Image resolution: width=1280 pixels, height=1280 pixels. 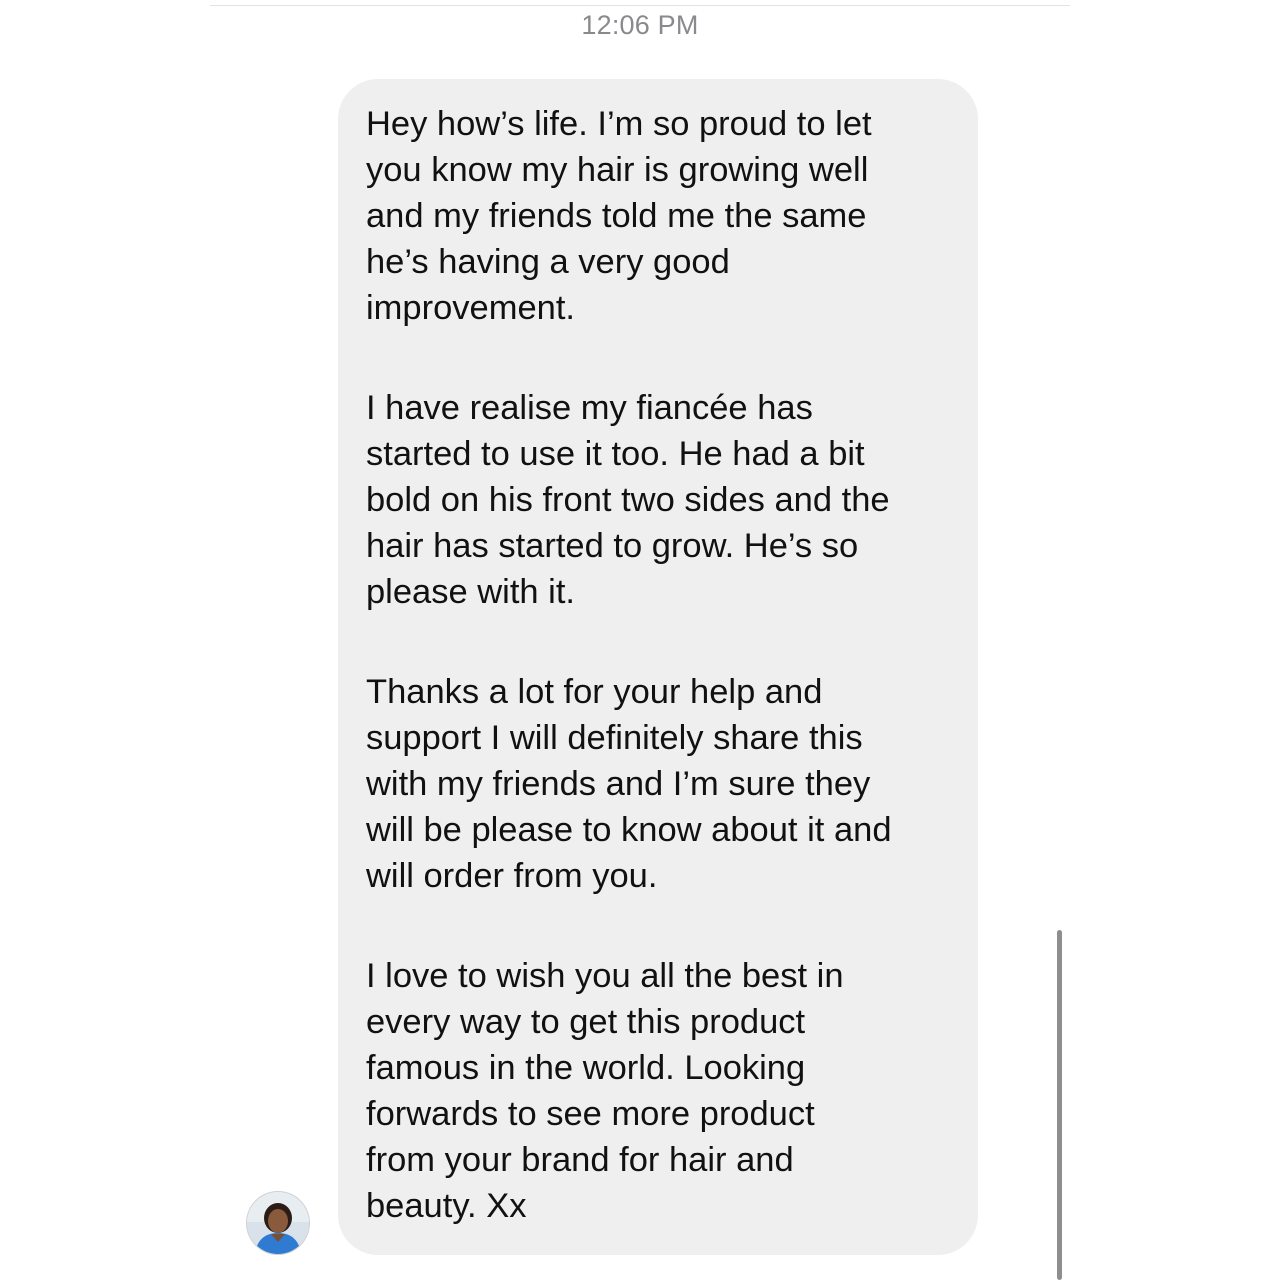 I want to click on vertical-scrollbar, so click(x=1059, y=1105).